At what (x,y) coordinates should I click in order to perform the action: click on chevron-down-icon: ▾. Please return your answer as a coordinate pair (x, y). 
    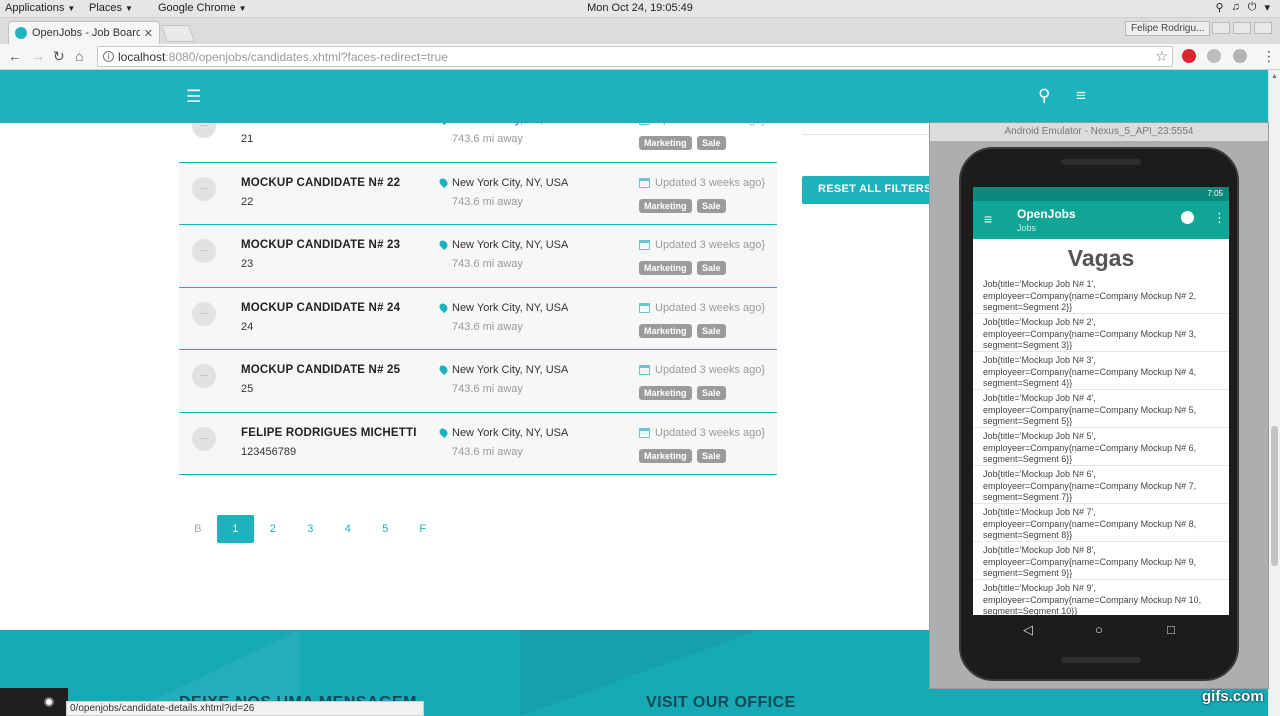
    Looking at the image, I should click on (1267, 7).